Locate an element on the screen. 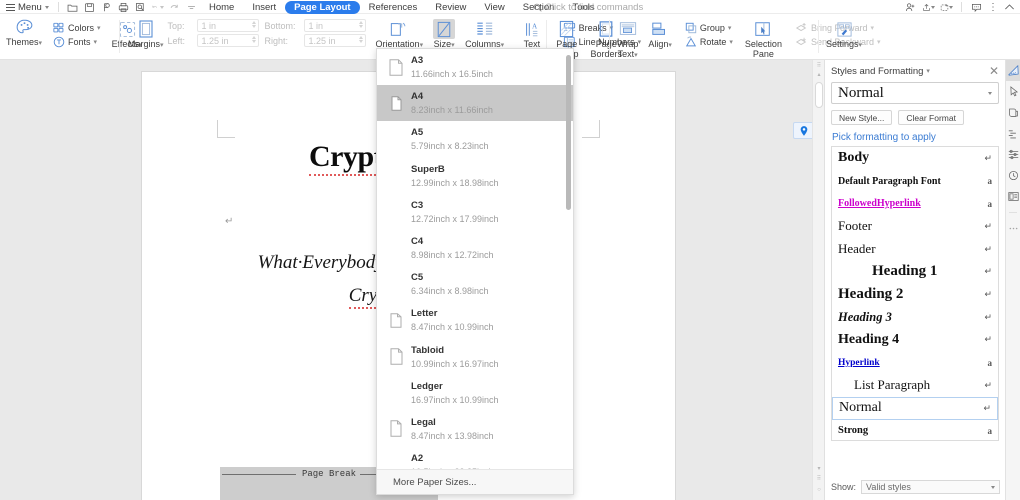 The image size is (1020, 500). navigation-pin-button is located at coordinates (803, 130).